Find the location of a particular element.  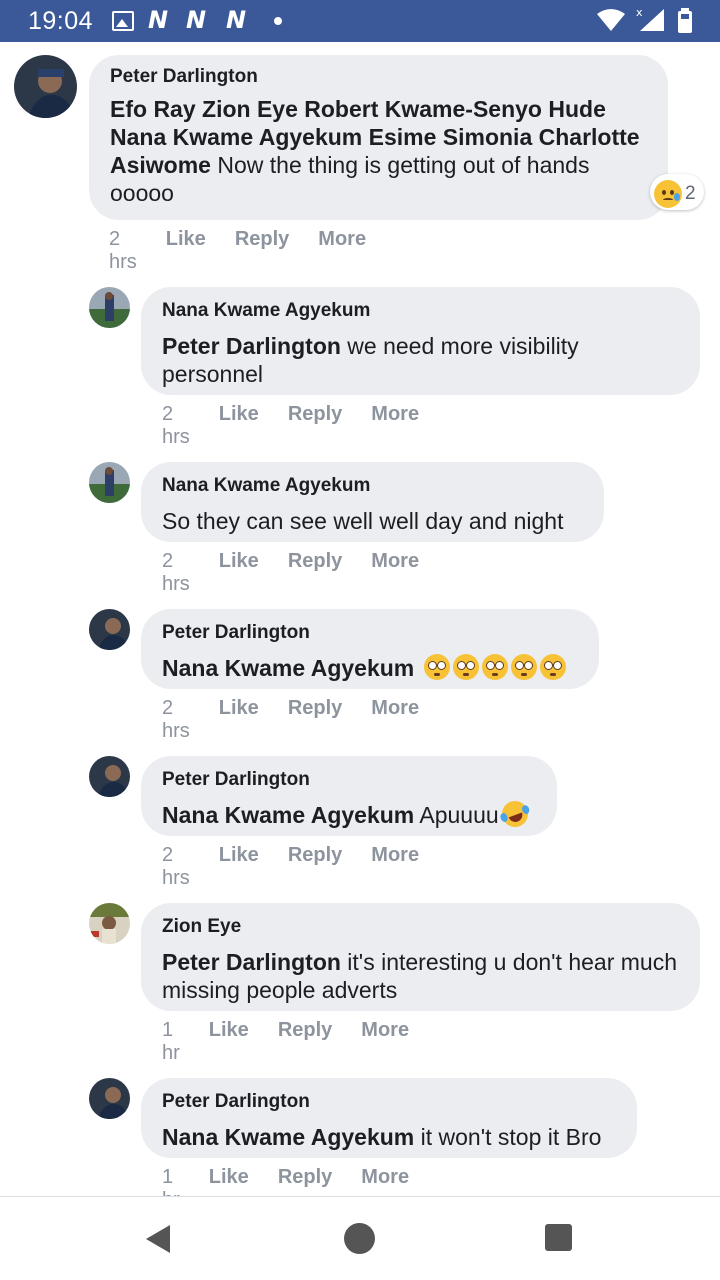

sad-reaction-icon is located at coordinates (668, 194).